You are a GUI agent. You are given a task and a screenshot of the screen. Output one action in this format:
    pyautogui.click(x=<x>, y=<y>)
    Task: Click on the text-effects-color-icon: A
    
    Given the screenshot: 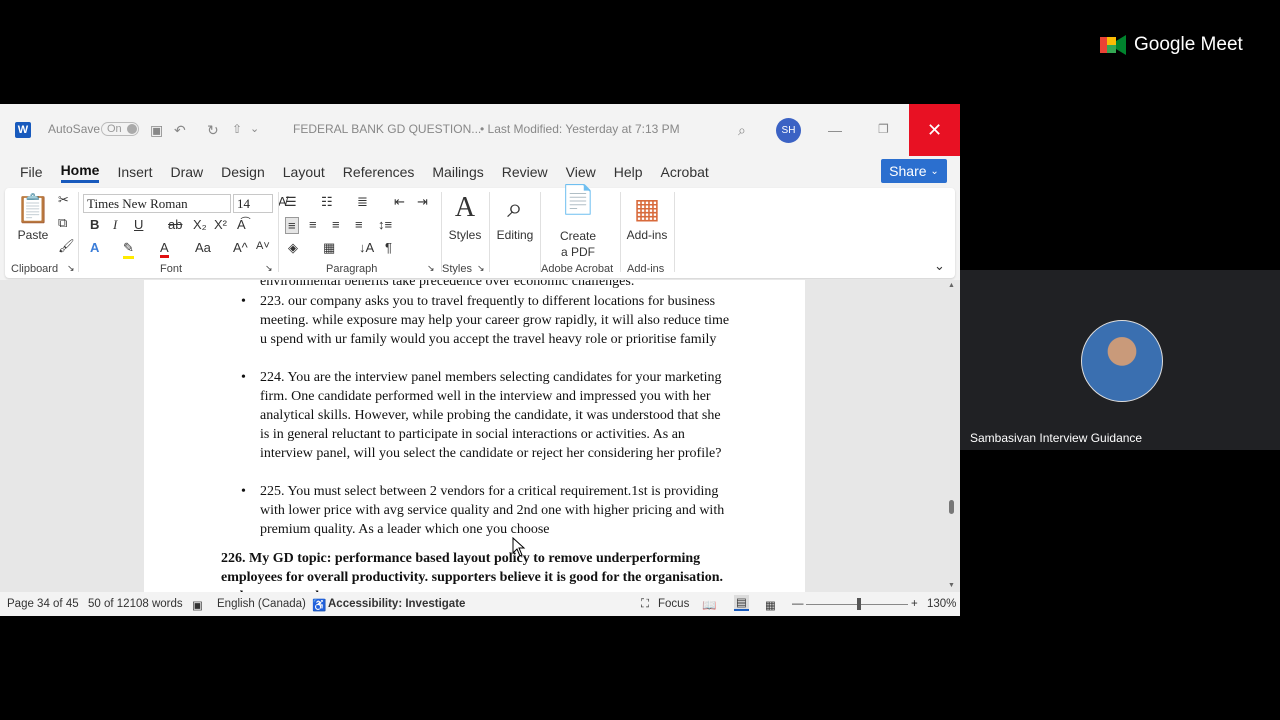 What is the action you would take?
    pyautogui.click(x=94, y=247)
    